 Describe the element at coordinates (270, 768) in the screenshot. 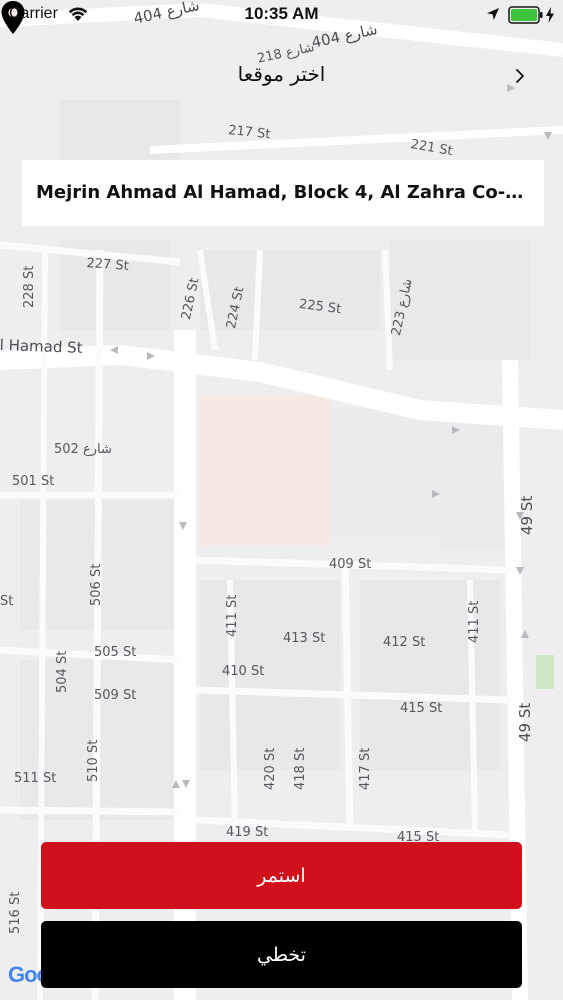

I see `street-label: 420 St` at that location.